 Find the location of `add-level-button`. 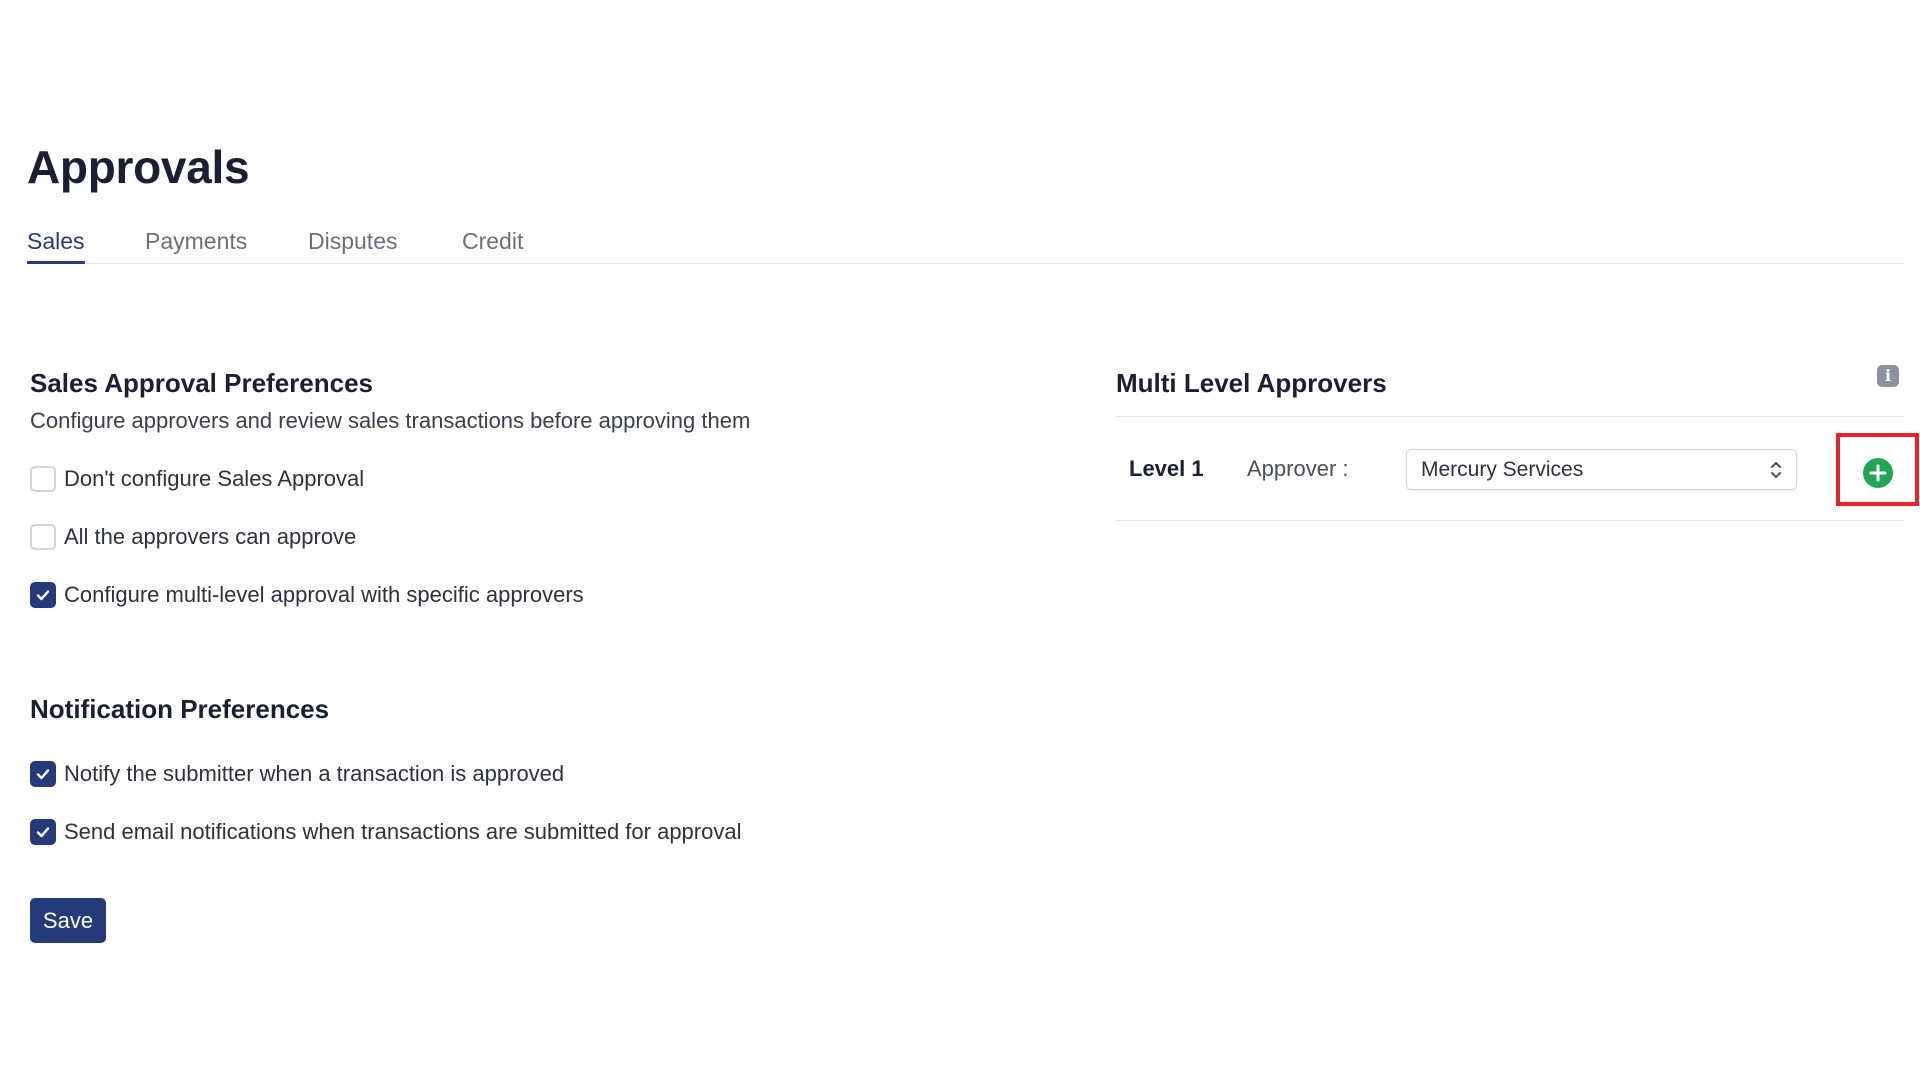

add-level-button is located at coordinates (1878, 473).